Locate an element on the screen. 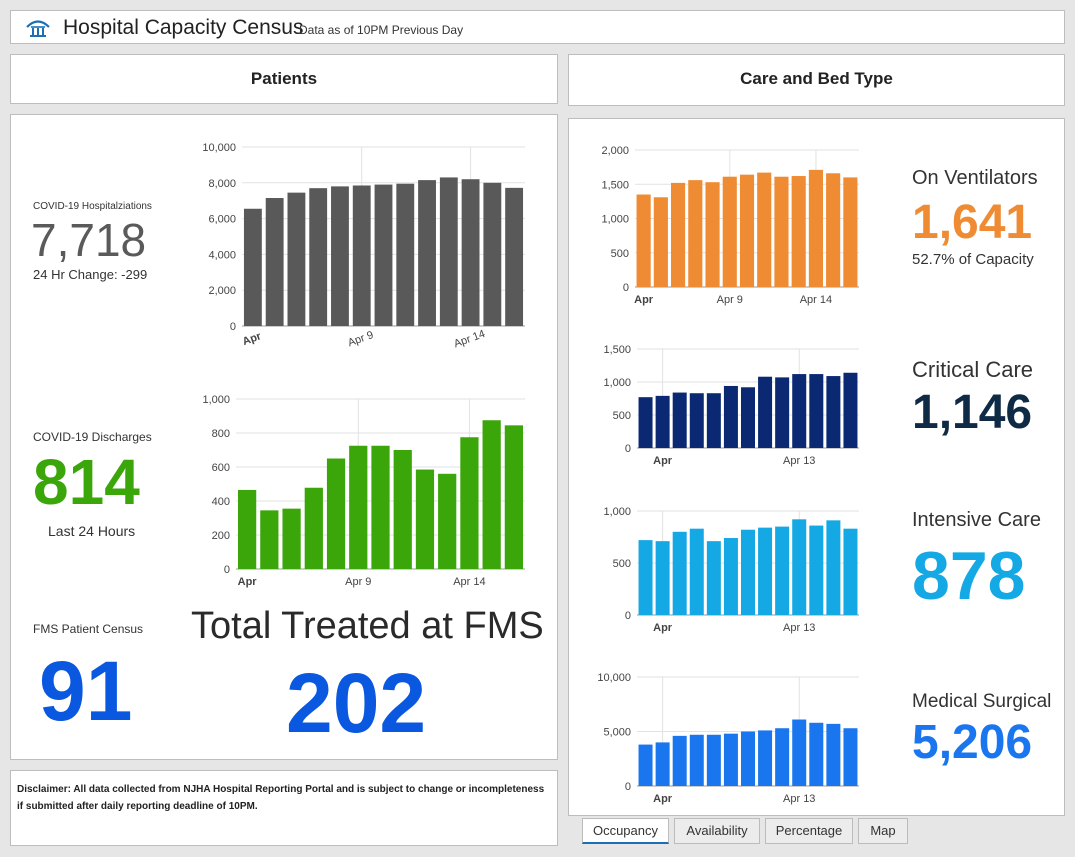  care-title: Care and Bed Type is located at coordinates (816, 78).